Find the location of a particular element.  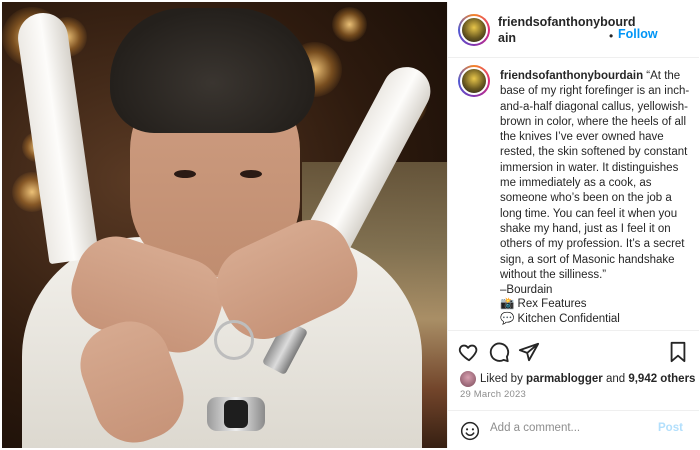

comment-bar: Post is located at coordinates (573, 429).